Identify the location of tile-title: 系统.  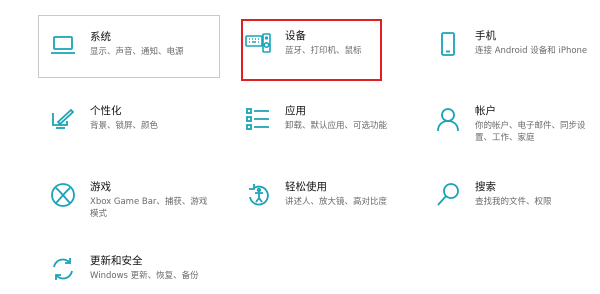
(100, 37).